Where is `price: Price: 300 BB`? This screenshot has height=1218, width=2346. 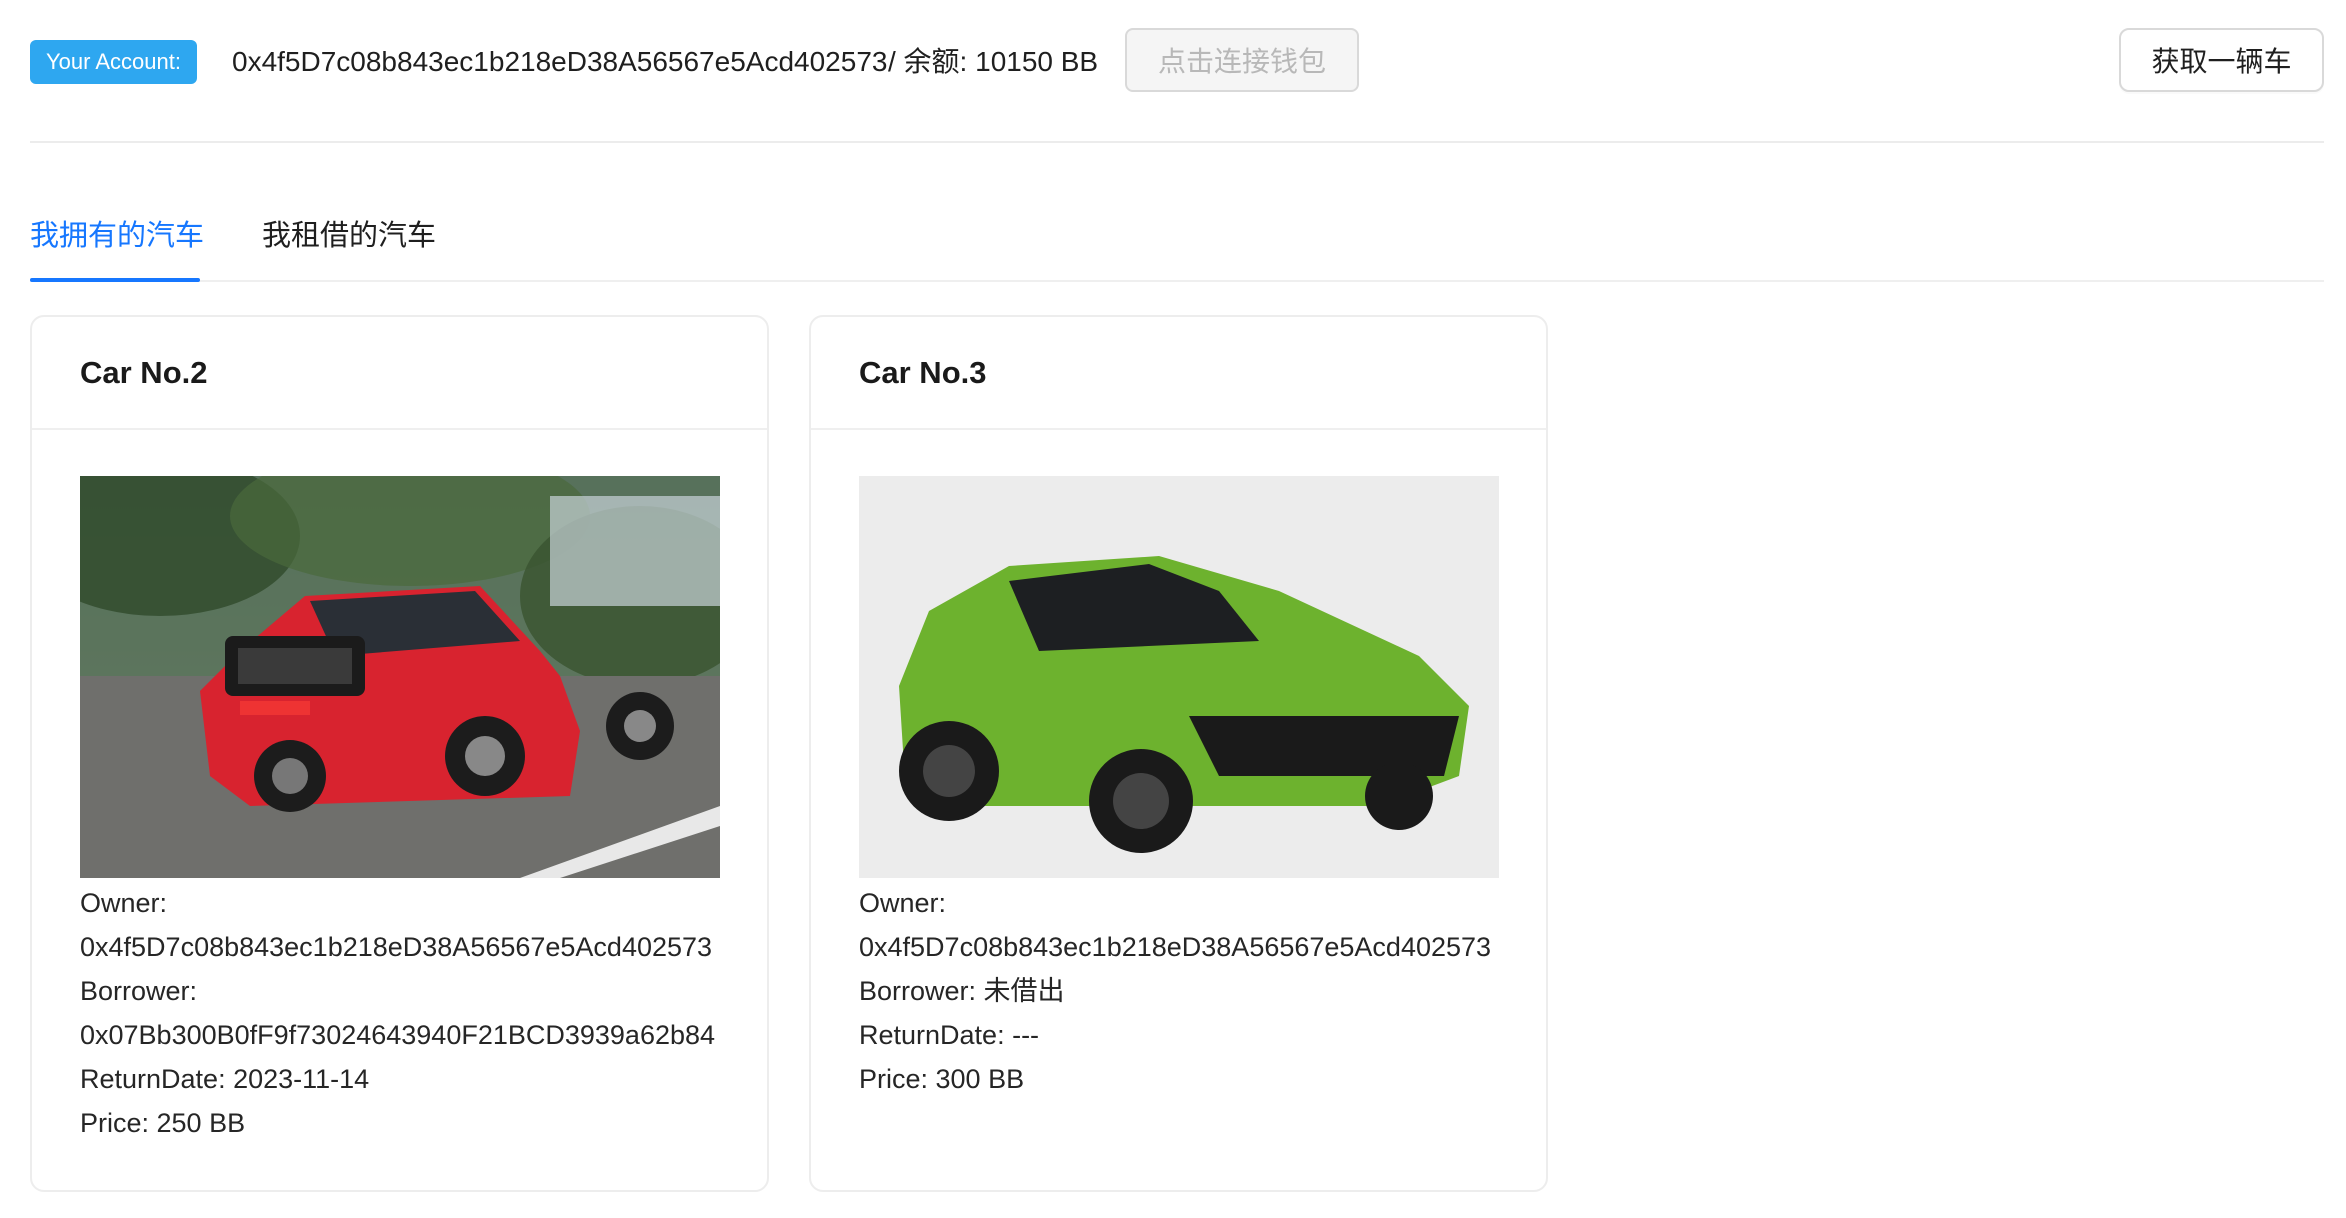
price: Price: 300 BB is located at coordinates (942, 1079).